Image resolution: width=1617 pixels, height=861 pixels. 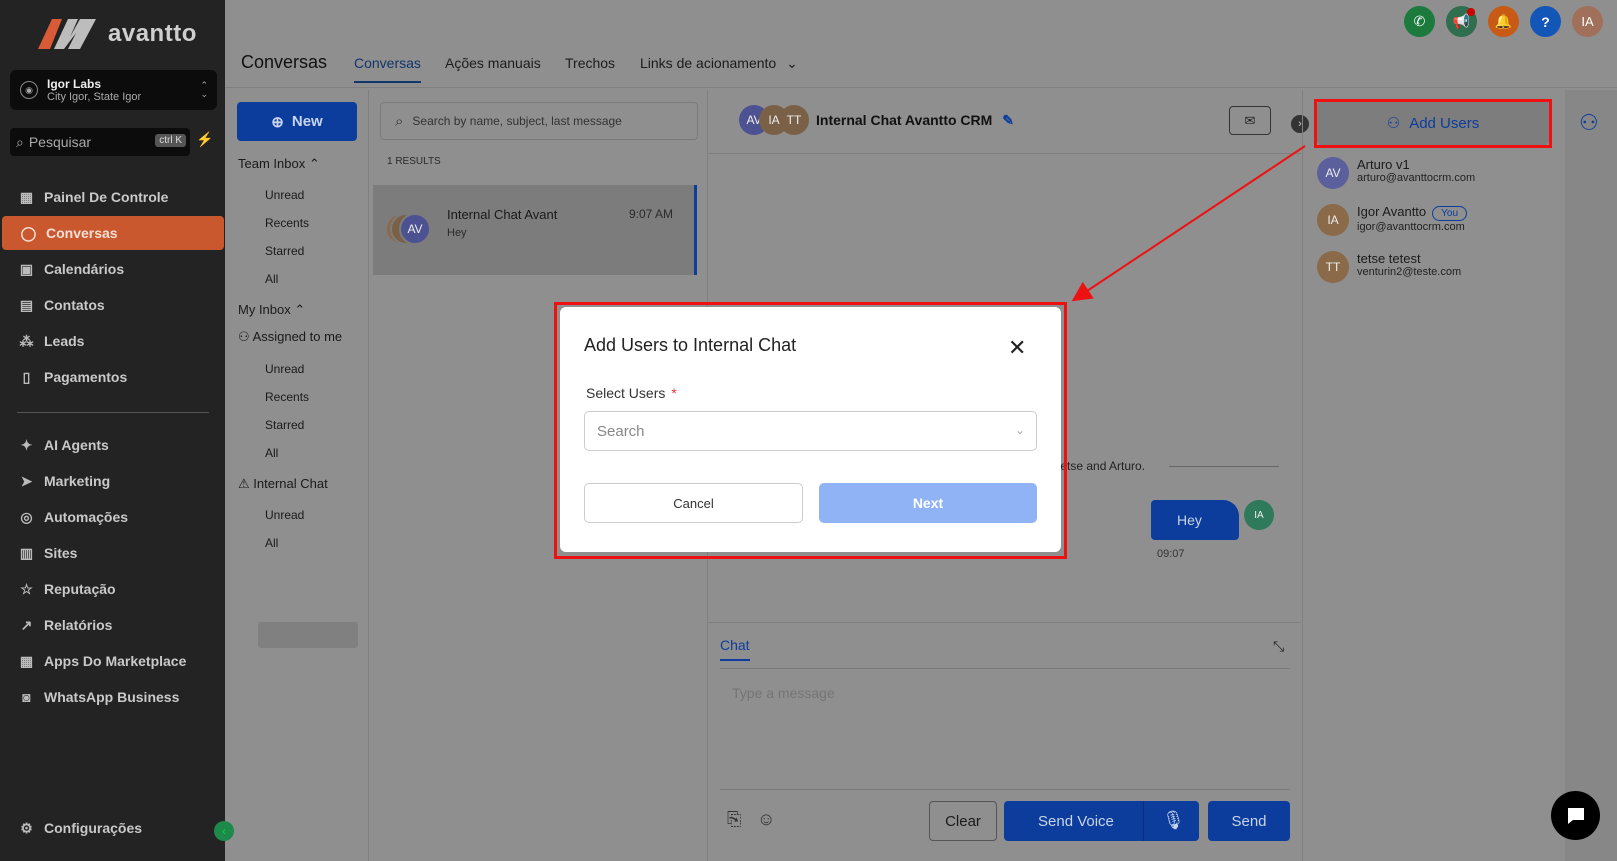 I want to click on you-badge: You, so click(x=1450, y=213).